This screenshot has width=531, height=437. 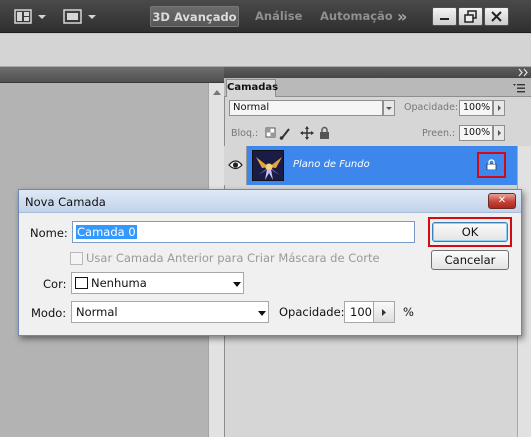 I want to click on dialog-title: Nova Camada, so click(x=65, y=202).